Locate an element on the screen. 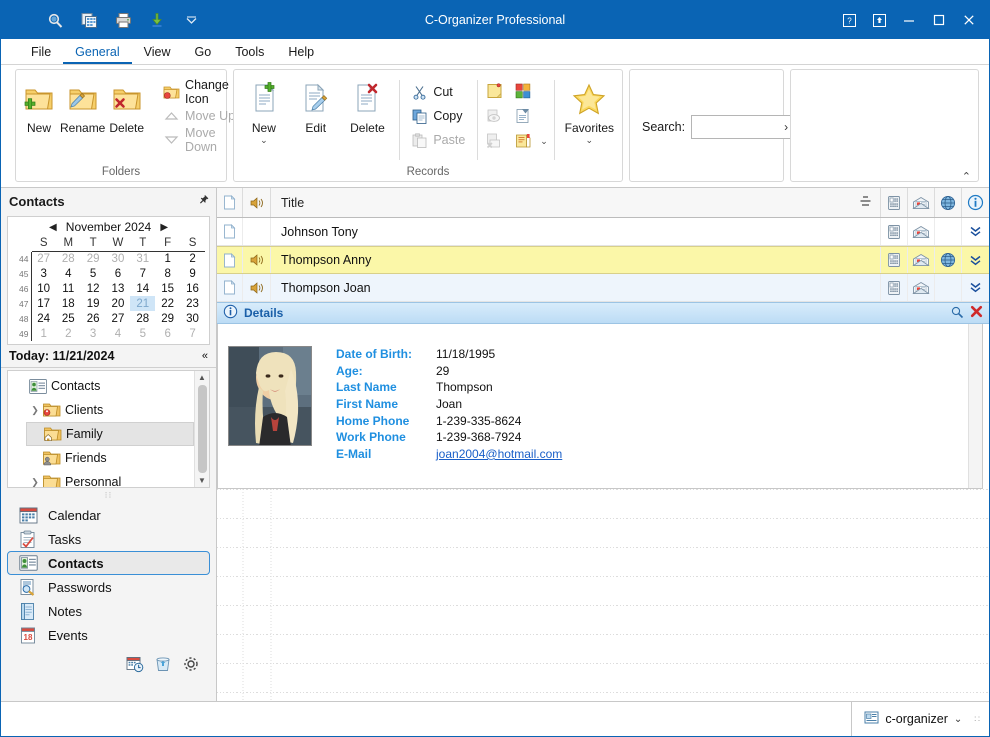  calendar-day: 13 is located at coordinates (118, 288).